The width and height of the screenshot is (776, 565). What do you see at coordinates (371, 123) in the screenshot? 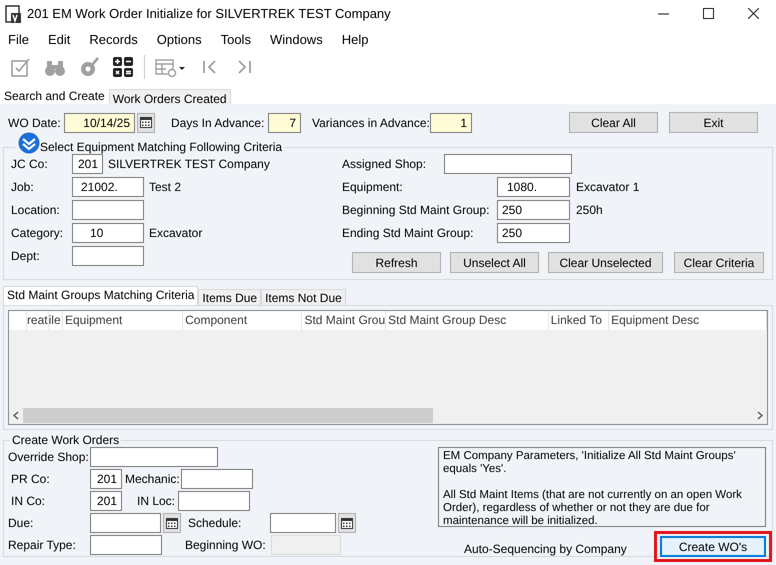
I see `field-label: Variances in Advance:` at bounding box center [371, 123].